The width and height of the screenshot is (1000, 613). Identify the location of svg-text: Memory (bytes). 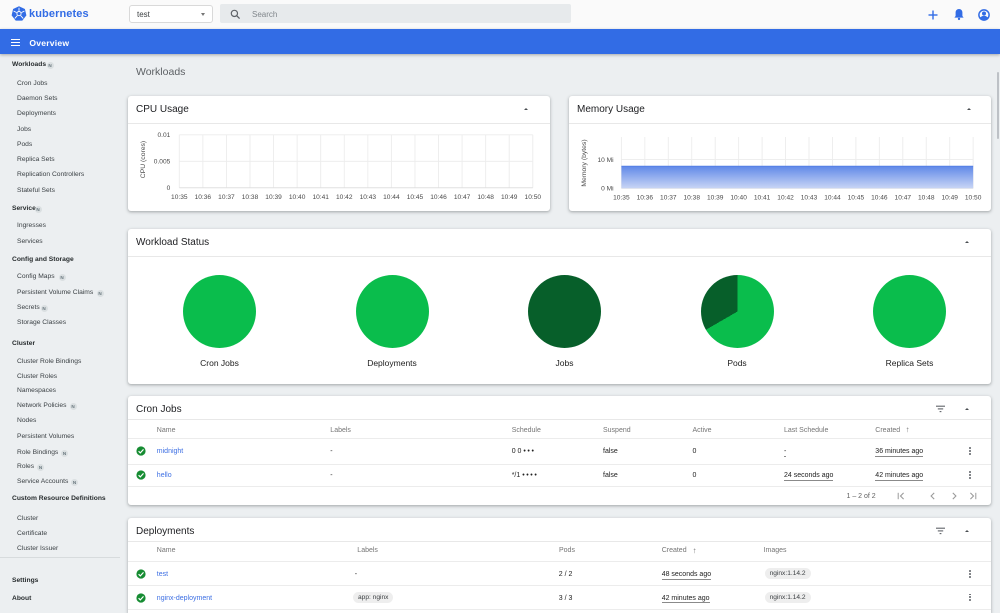
(584, 162).